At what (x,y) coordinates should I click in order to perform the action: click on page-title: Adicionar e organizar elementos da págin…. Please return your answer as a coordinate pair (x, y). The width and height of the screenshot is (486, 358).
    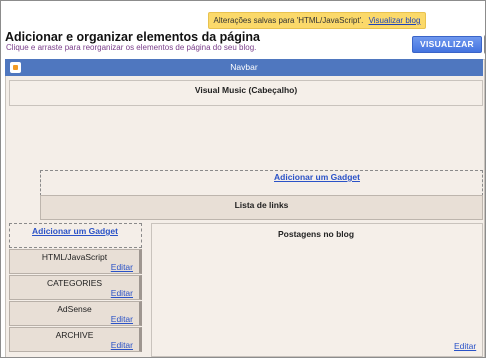
    Looking at the image, I should click on (132, 37).